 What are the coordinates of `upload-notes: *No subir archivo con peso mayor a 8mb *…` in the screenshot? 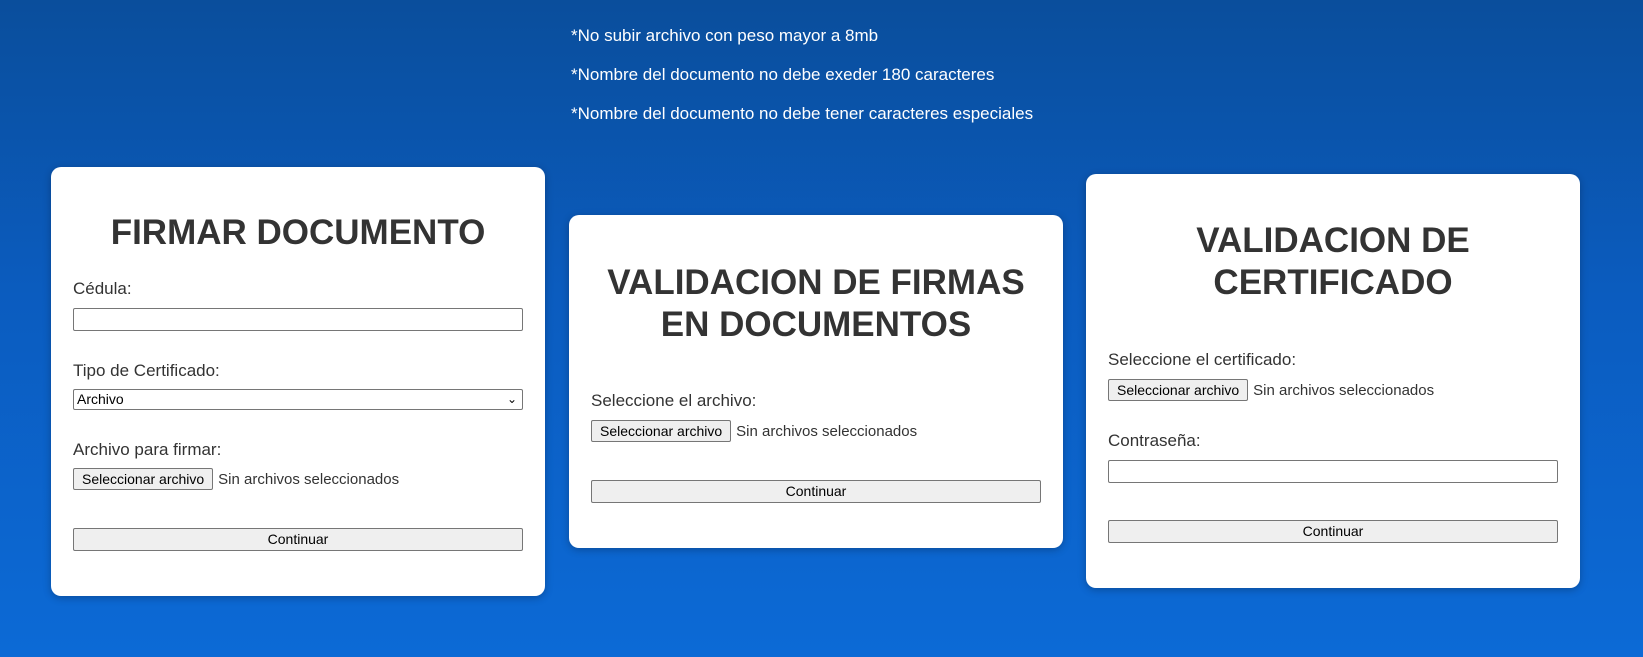 It's located at (802, 84).